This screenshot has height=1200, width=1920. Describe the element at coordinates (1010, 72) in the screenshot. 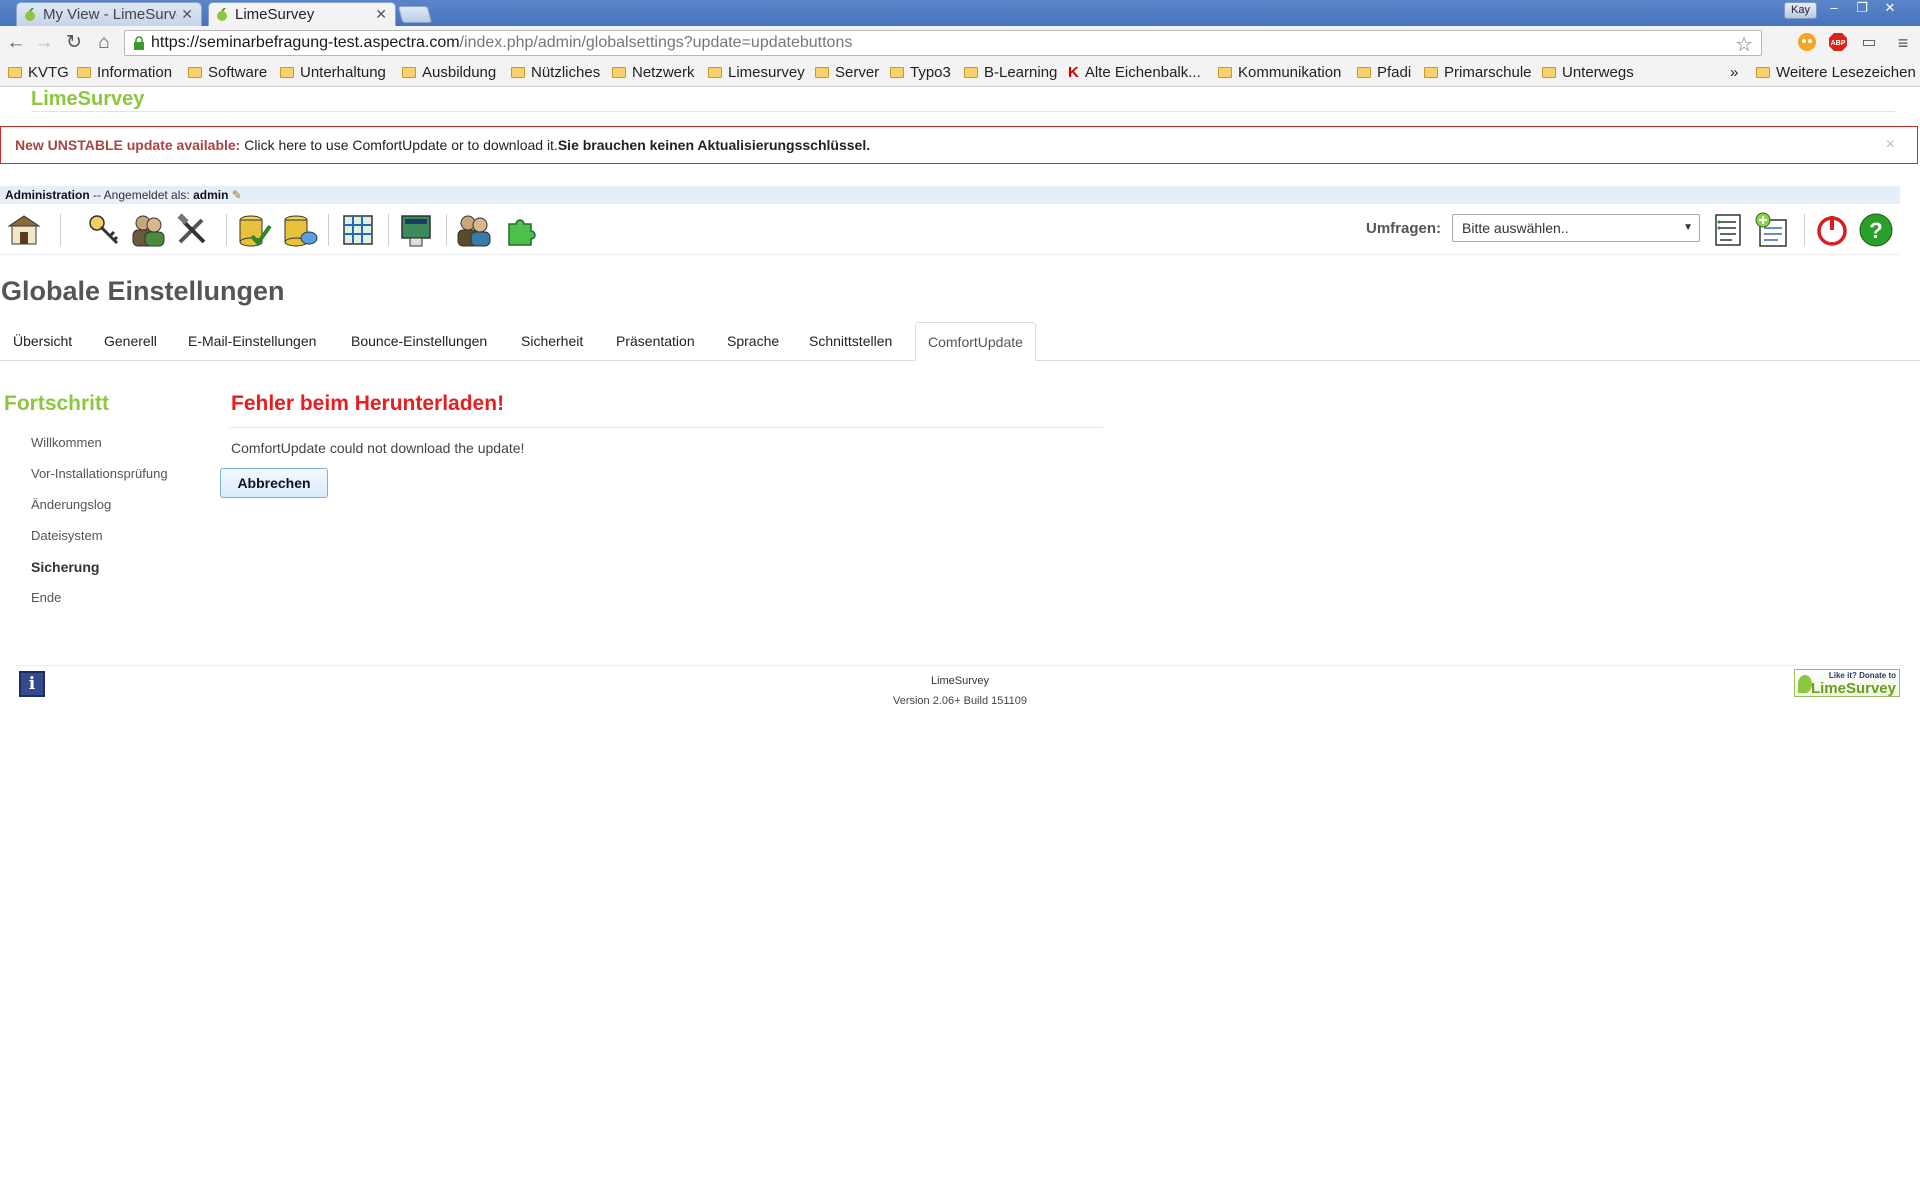

I see `bookmark-b-learning: B-Learning` at that location.